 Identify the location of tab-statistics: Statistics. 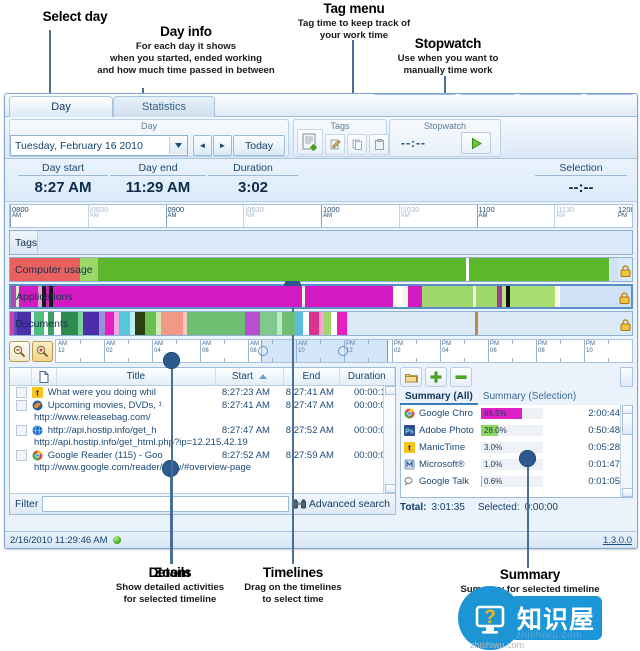
(164, 106).